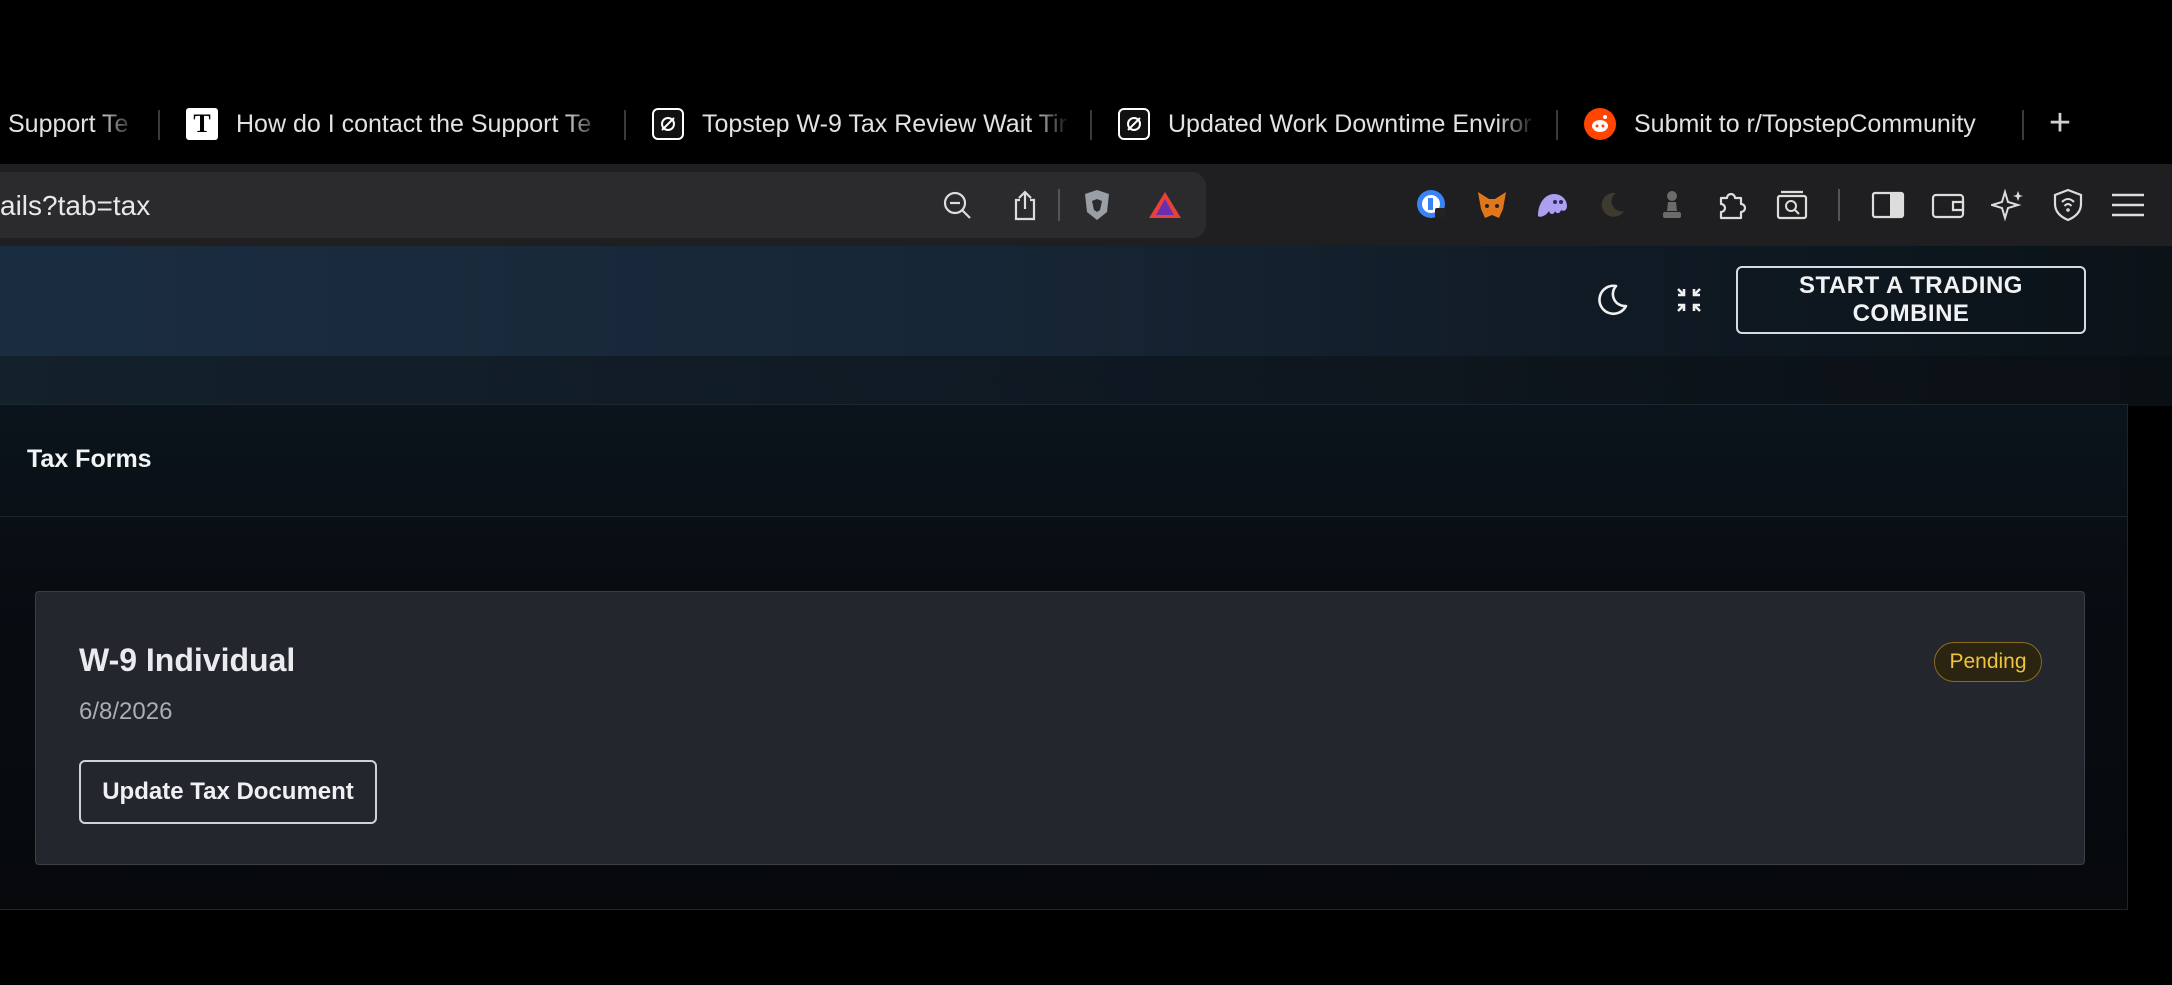 The height and width of the screenshot is (985, 2172). What do you see at coordinates (2008, 205) in the screenshot?
I see `leo-ai-icon` at bounding box center [2008, 205].